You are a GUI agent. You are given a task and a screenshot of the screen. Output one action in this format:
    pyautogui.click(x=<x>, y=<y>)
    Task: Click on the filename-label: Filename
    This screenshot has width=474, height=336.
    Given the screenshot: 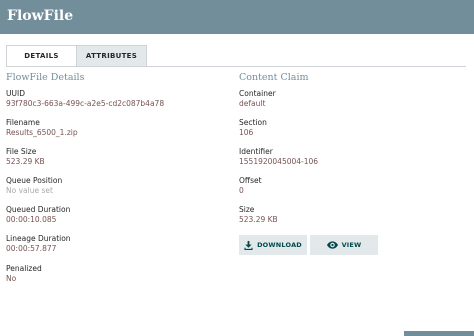 What is the action you would take?
    pyautogui.click(x=23, y=122)
    